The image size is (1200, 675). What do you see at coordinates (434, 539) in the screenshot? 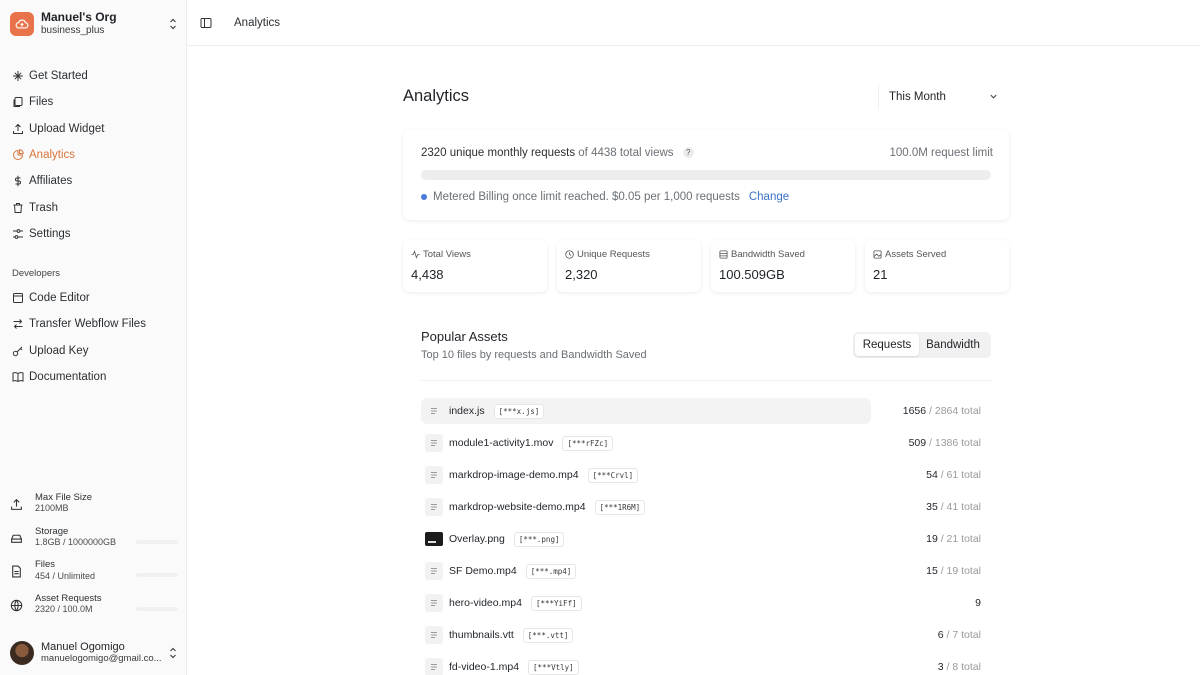
I see `image-thumbnail` at bounding box center [434, 539].